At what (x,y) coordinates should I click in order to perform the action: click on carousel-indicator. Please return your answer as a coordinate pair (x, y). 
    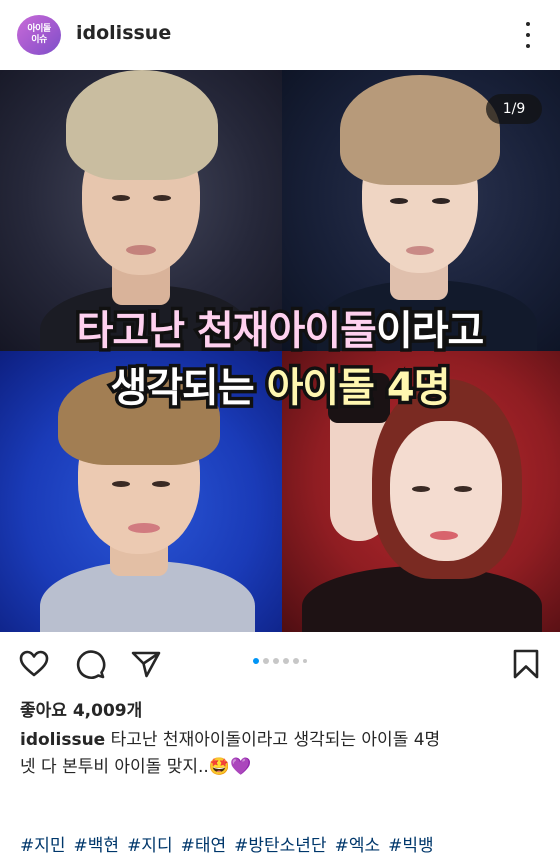
    Looking at the image, I should click on (280, 662).